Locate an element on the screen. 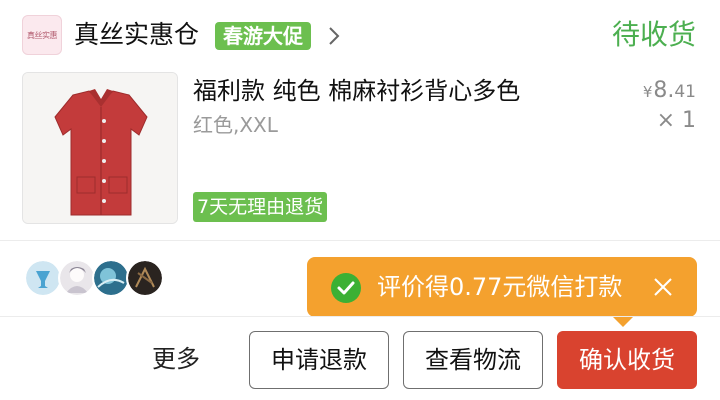  shop-logo: 真丝实惠 is located at coordinates (42, 35).